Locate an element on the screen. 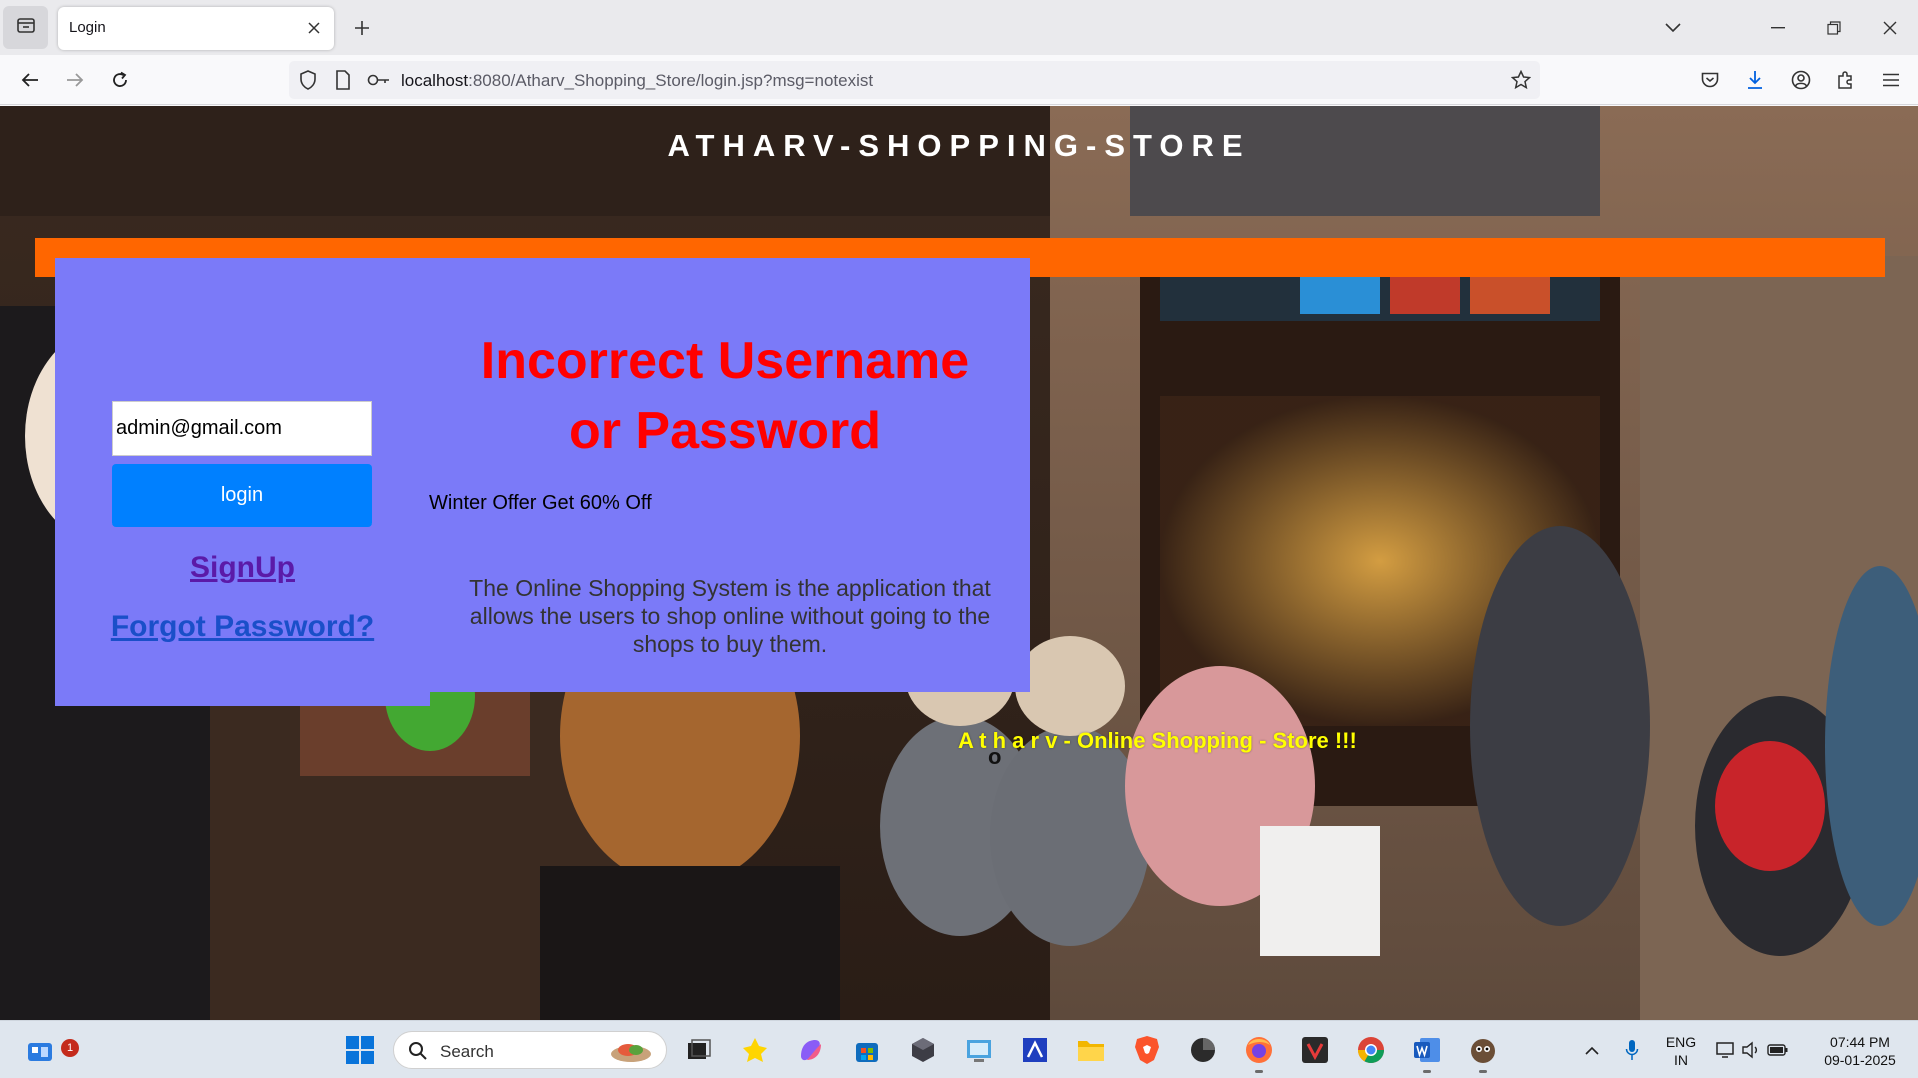 The height and width of the screenshot is (1078, 1918). firefox-icon is located at coordinates (1259, 1050).